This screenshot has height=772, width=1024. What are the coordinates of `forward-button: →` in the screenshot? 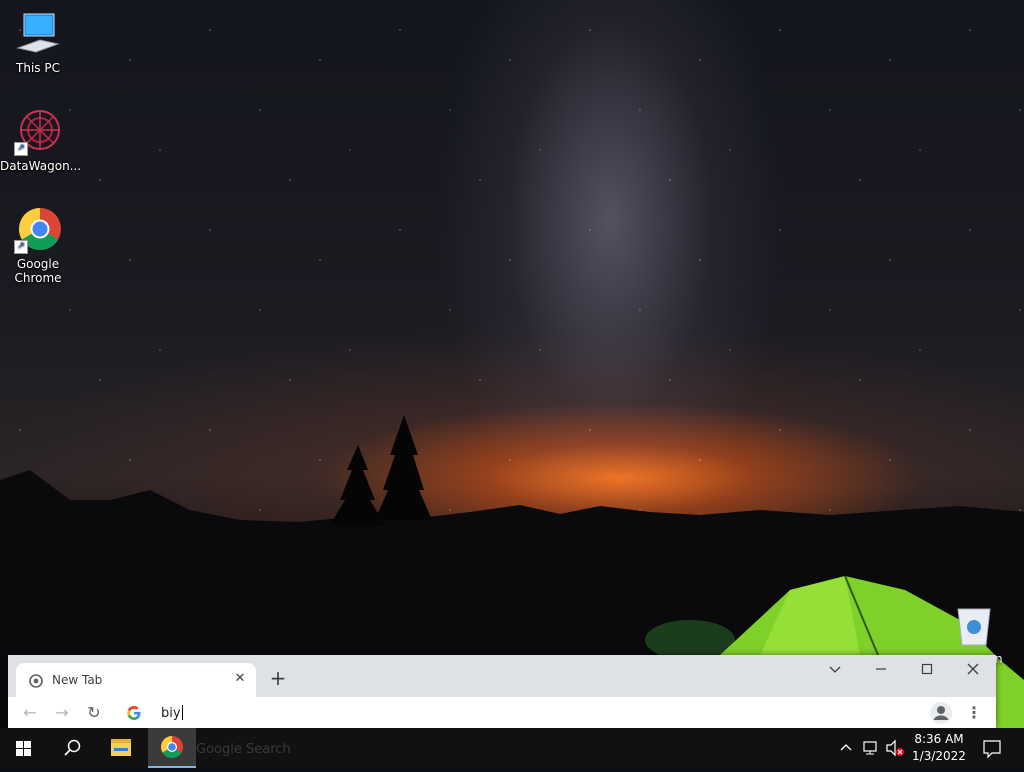 It's located at (62, 713).